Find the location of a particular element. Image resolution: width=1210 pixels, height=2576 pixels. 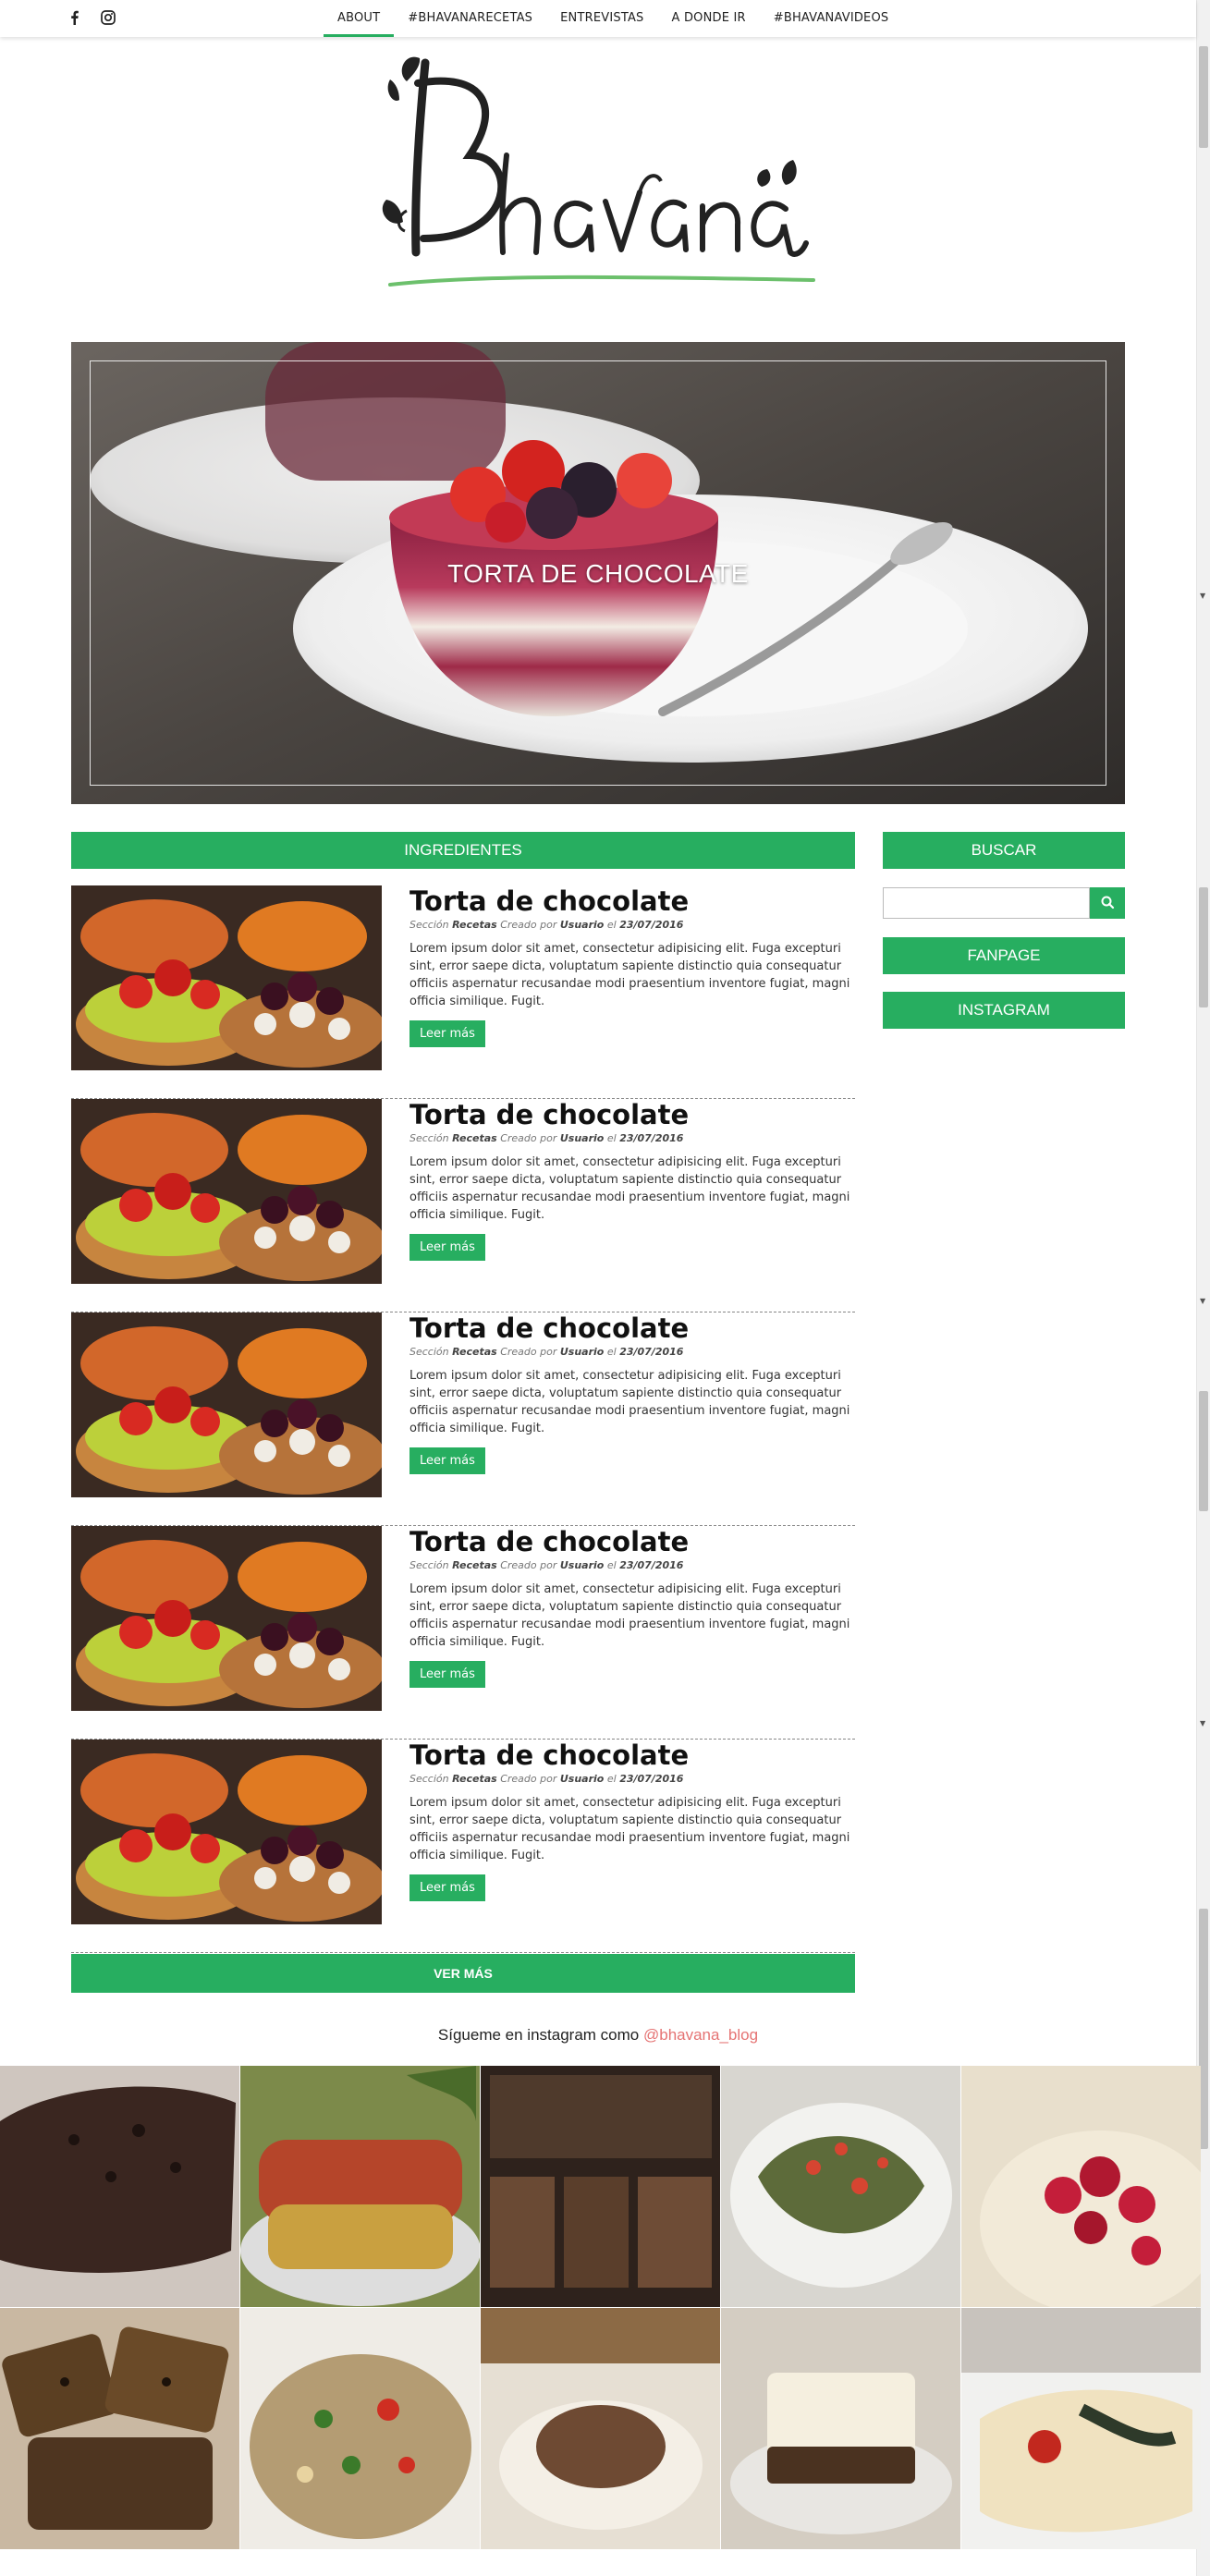

instagram-follow-text: Sígueme en instagram como @bhavana_blog is located at coordinates (598, 2035).